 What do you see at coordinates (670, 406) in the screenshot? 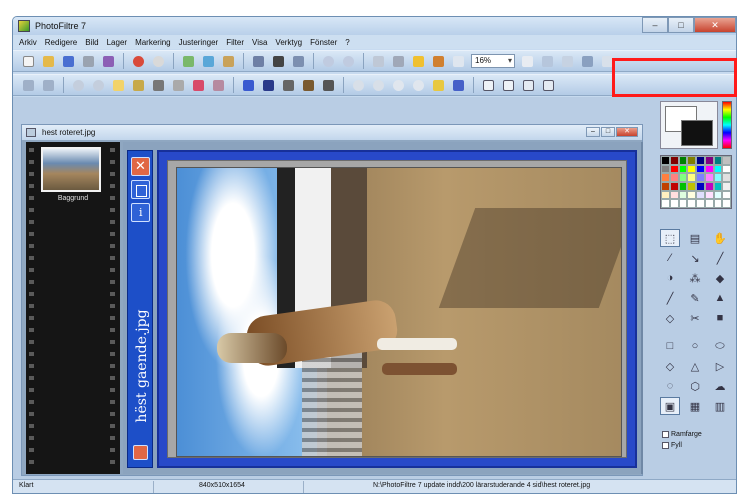
I see `fill-mode-icon: ▣` at bounding box center [670, 406].